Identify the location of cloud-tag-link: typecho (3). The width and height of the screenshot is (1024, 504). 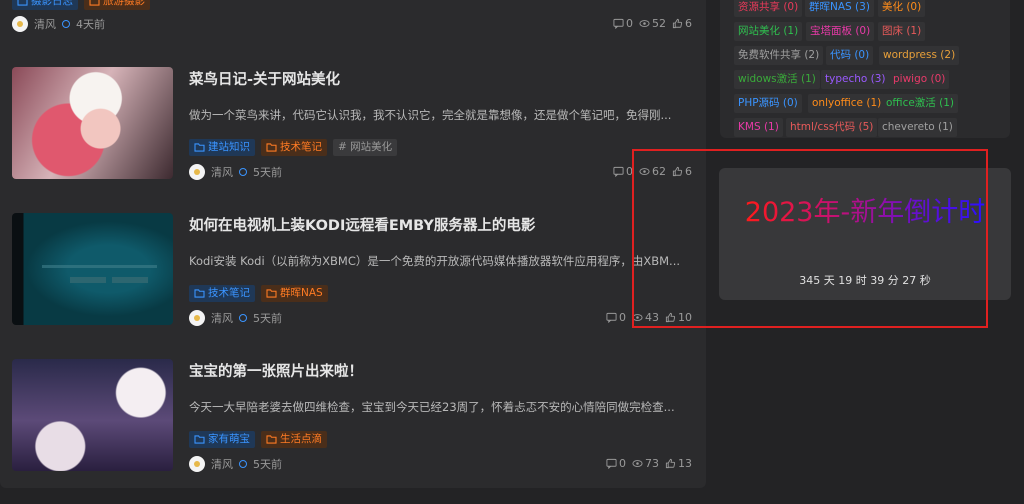
(855, 79).